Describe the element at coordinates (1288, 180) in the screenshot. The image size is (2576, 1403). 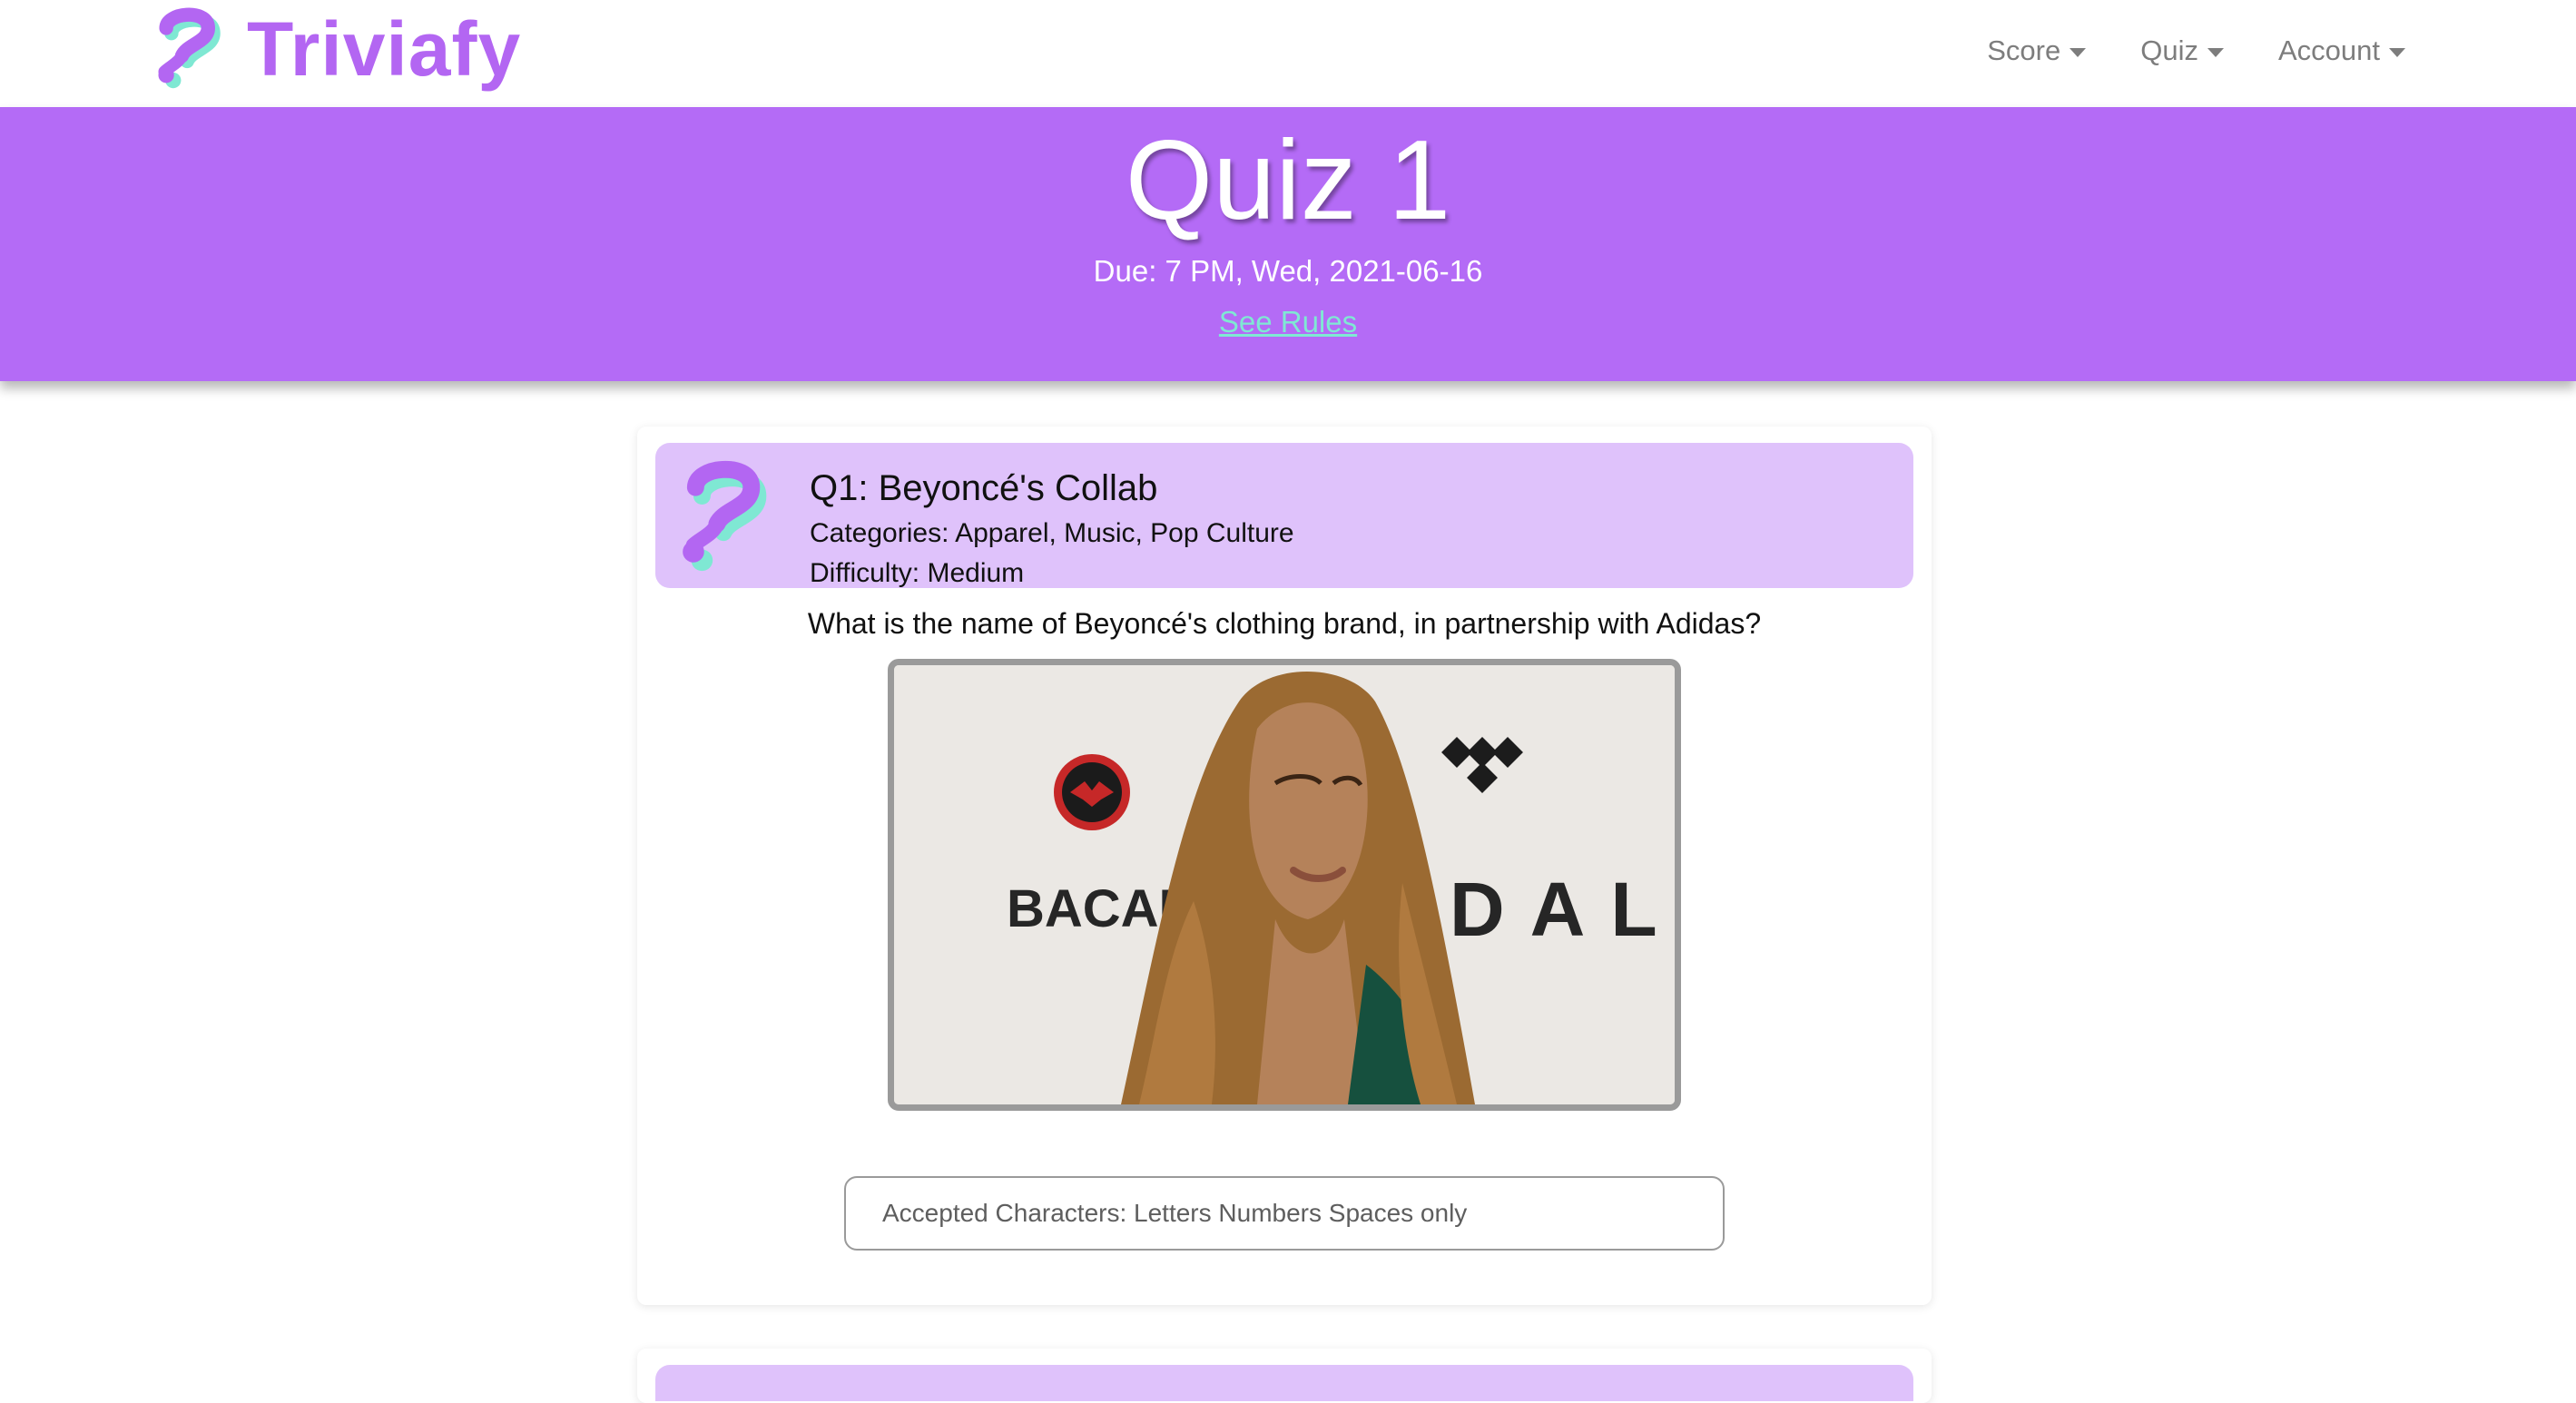
I see `page-title: Quiz 1` at that location.